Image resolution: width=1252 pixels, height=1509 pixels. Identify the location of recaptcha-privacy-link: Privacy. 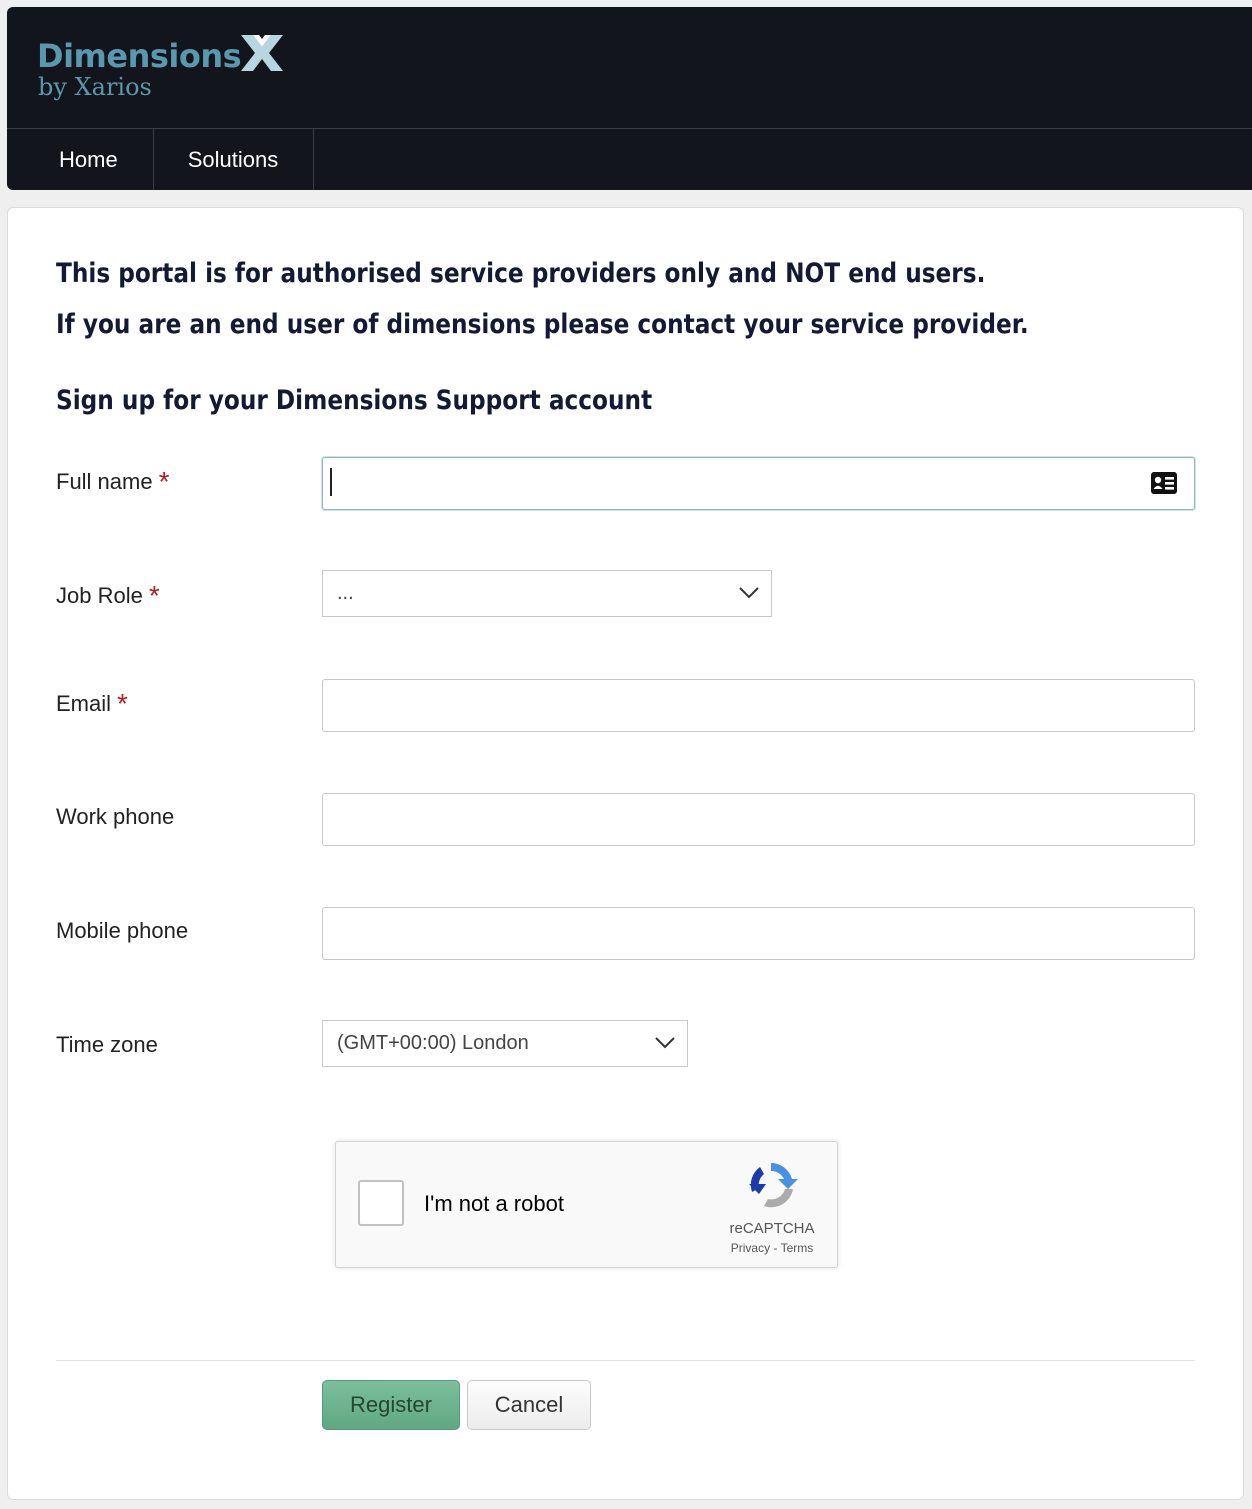
(750, 1248).